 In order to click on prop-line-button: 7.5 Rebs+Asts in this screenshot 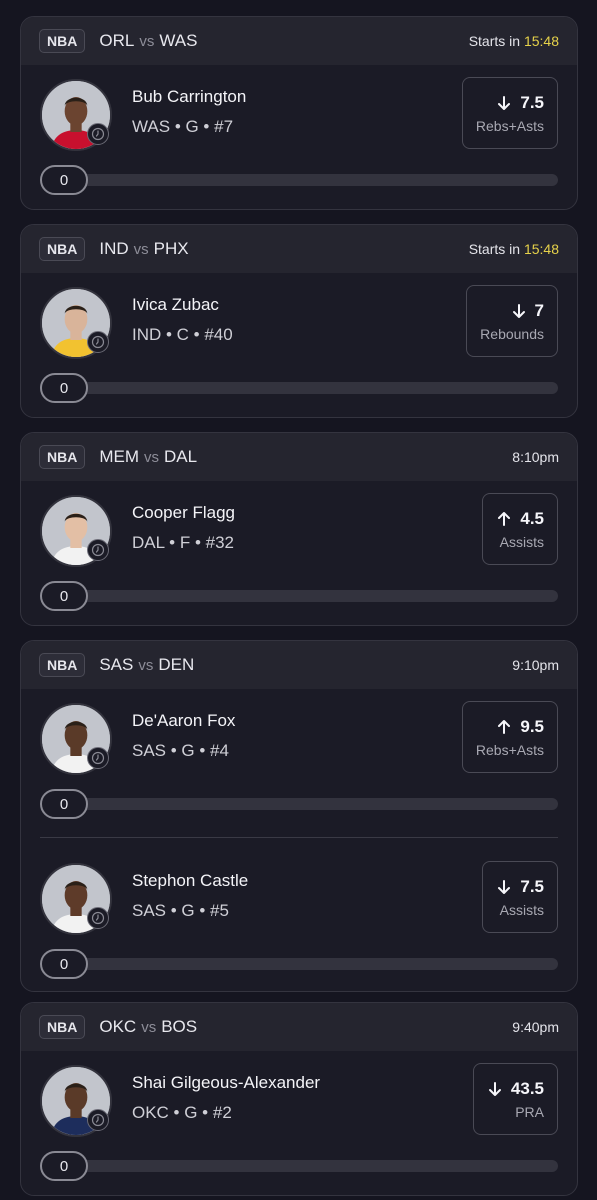, I will do `click(509, 113)`.